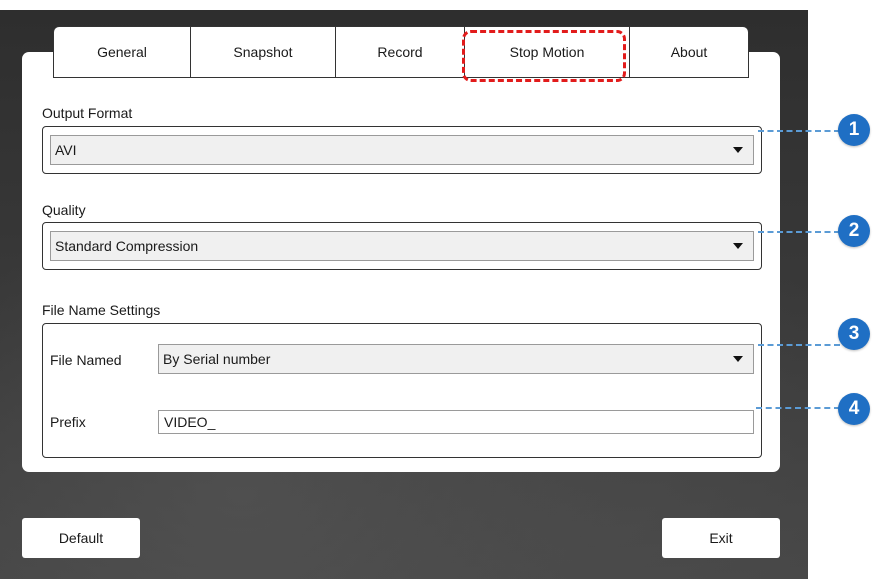 Image resolution: width=884 pixels, height=579 pixels. Describe the element at coordinates (799, 232) in the screenshot. I see `callout-2-line` at that location.